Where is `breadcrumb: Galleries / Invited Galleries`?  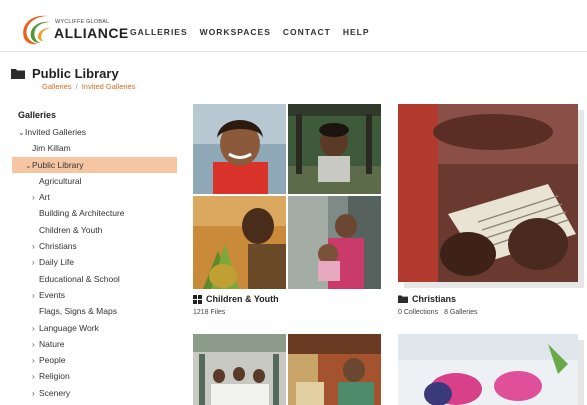 breadcrumb: Galleries / Invited Galleries is located at coordinates (89, 86).